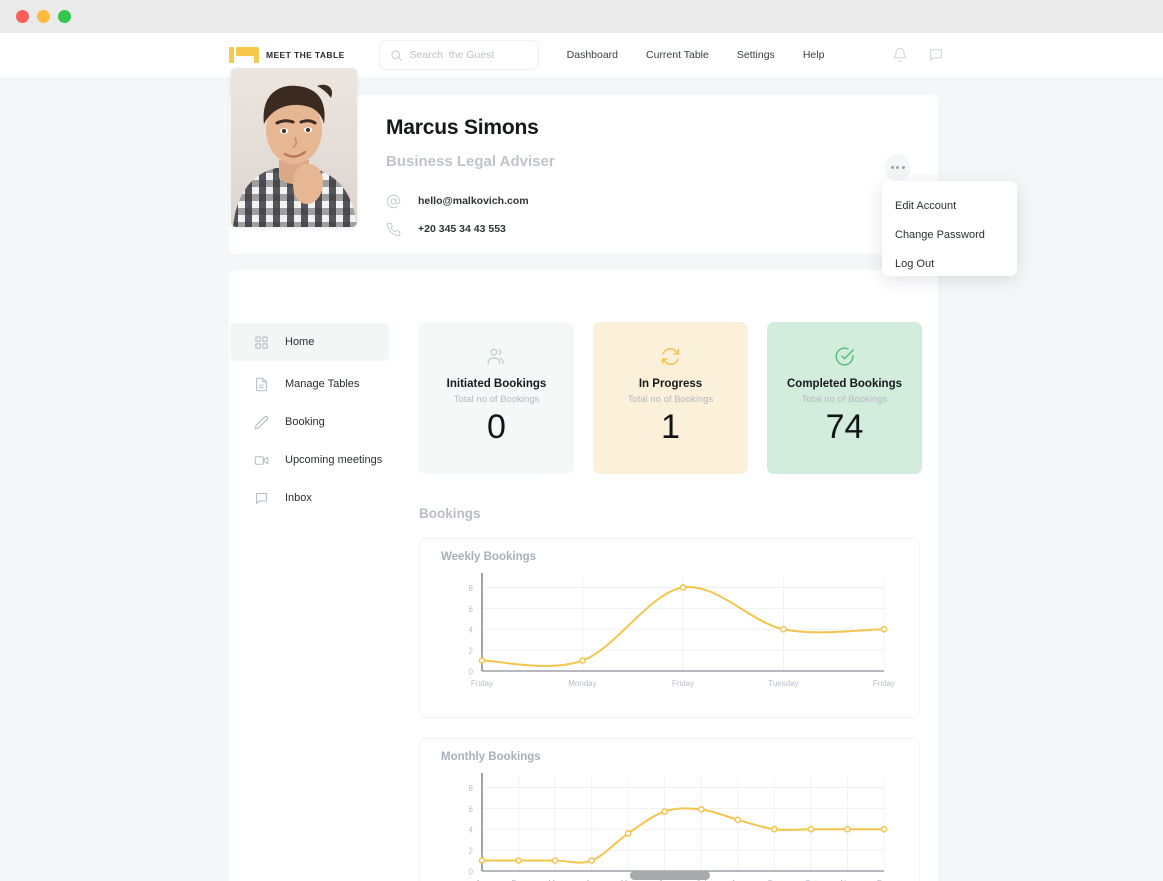 This screenshot has height=881, width=1163. What do you see at coordinates (581, 16) in the screenshot?
I see `window-titlebar` at bounding box center [581, 16].